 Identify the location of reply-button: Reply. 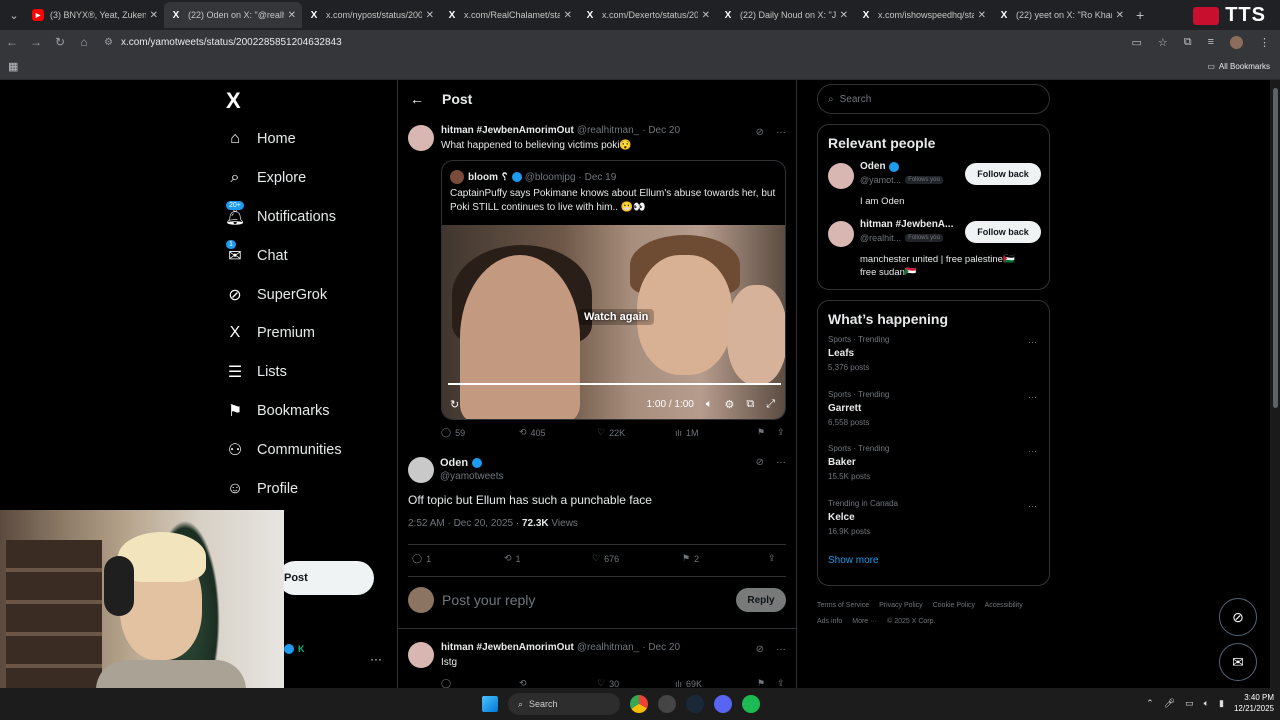
(761, 600).